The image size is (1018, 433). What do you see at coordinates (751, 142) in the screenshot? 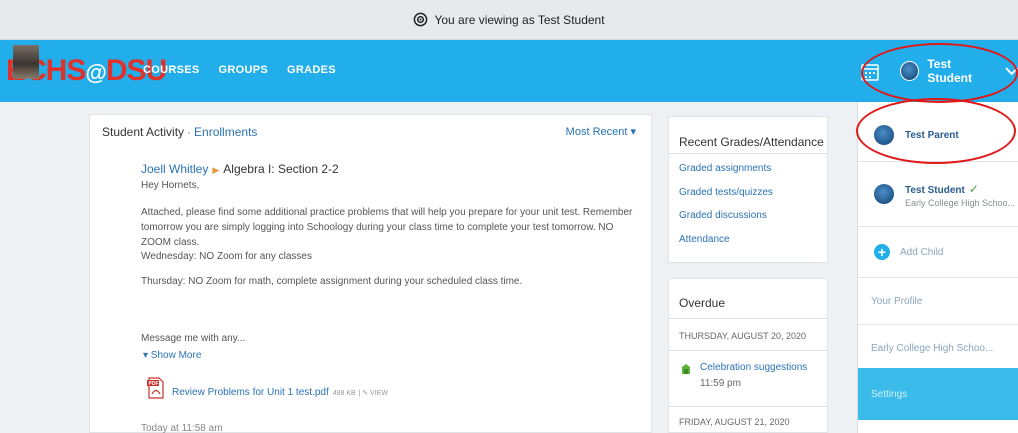
I see `recent-grades-title: Recent Grades/Attendance` at bounding box center [751, 142].